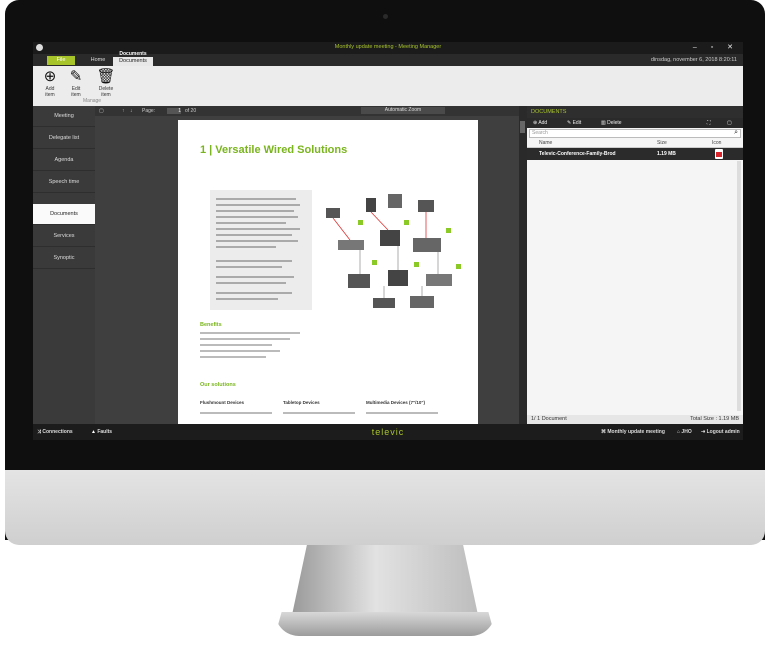 The width and height of the screenshot is (772, 647). I want to click on viewer-scrollbar, so click(523, 265).